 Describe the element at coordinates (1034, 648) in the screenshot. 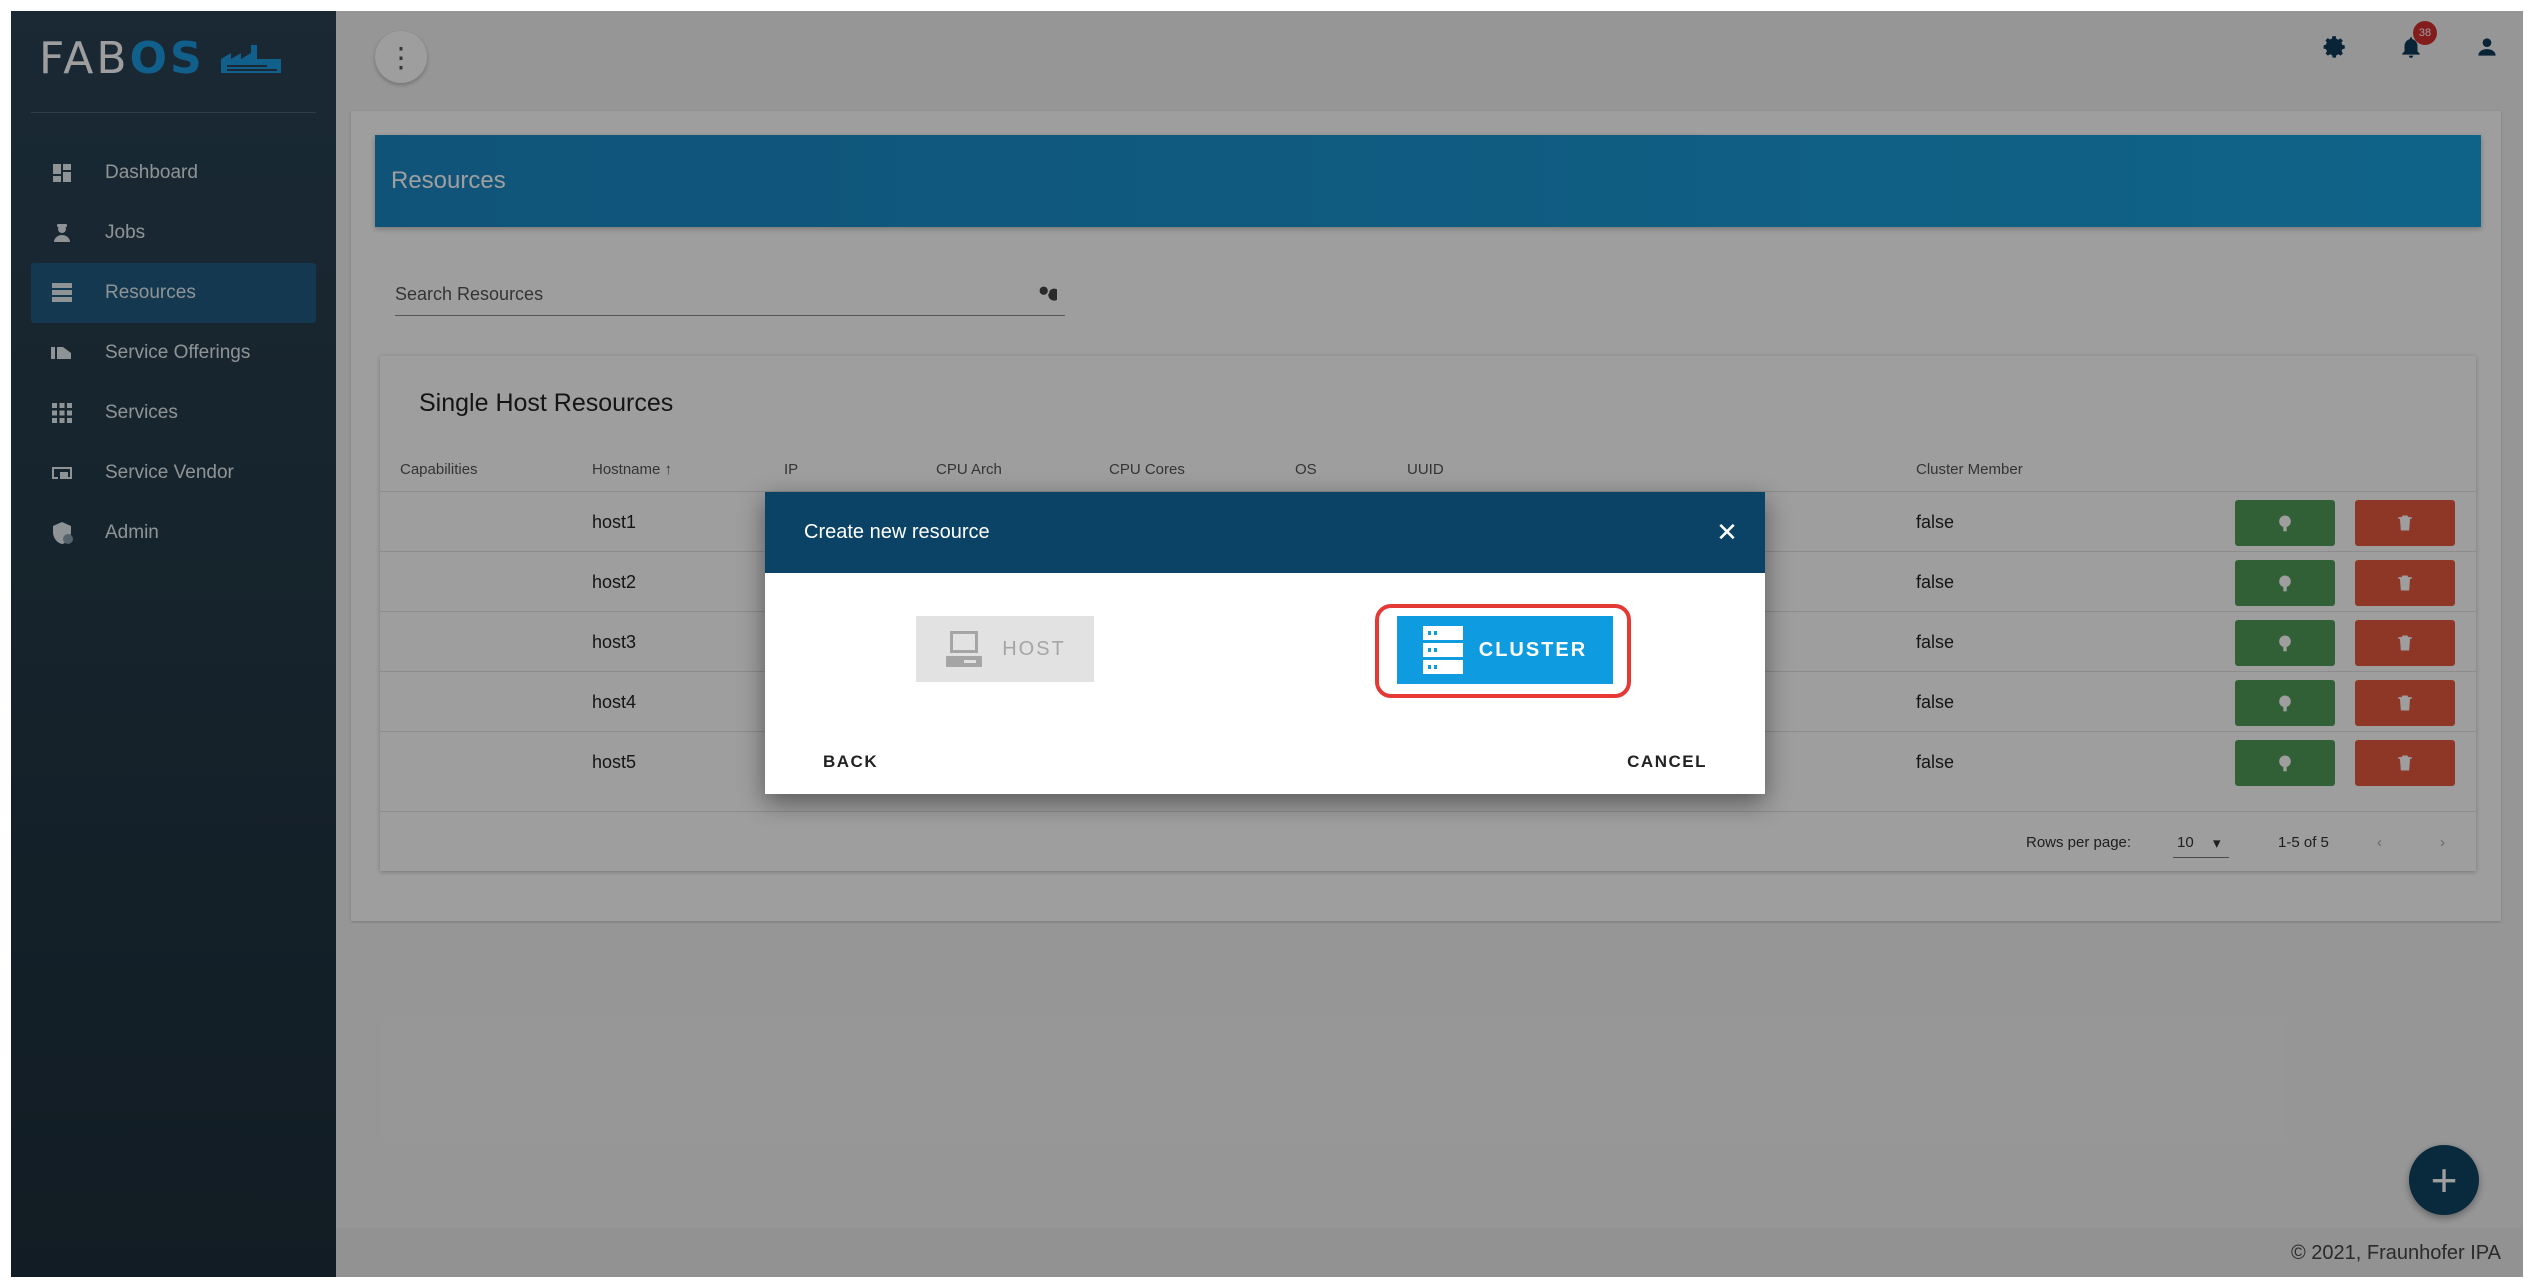

I see `host-option-label: HOST` at that location.